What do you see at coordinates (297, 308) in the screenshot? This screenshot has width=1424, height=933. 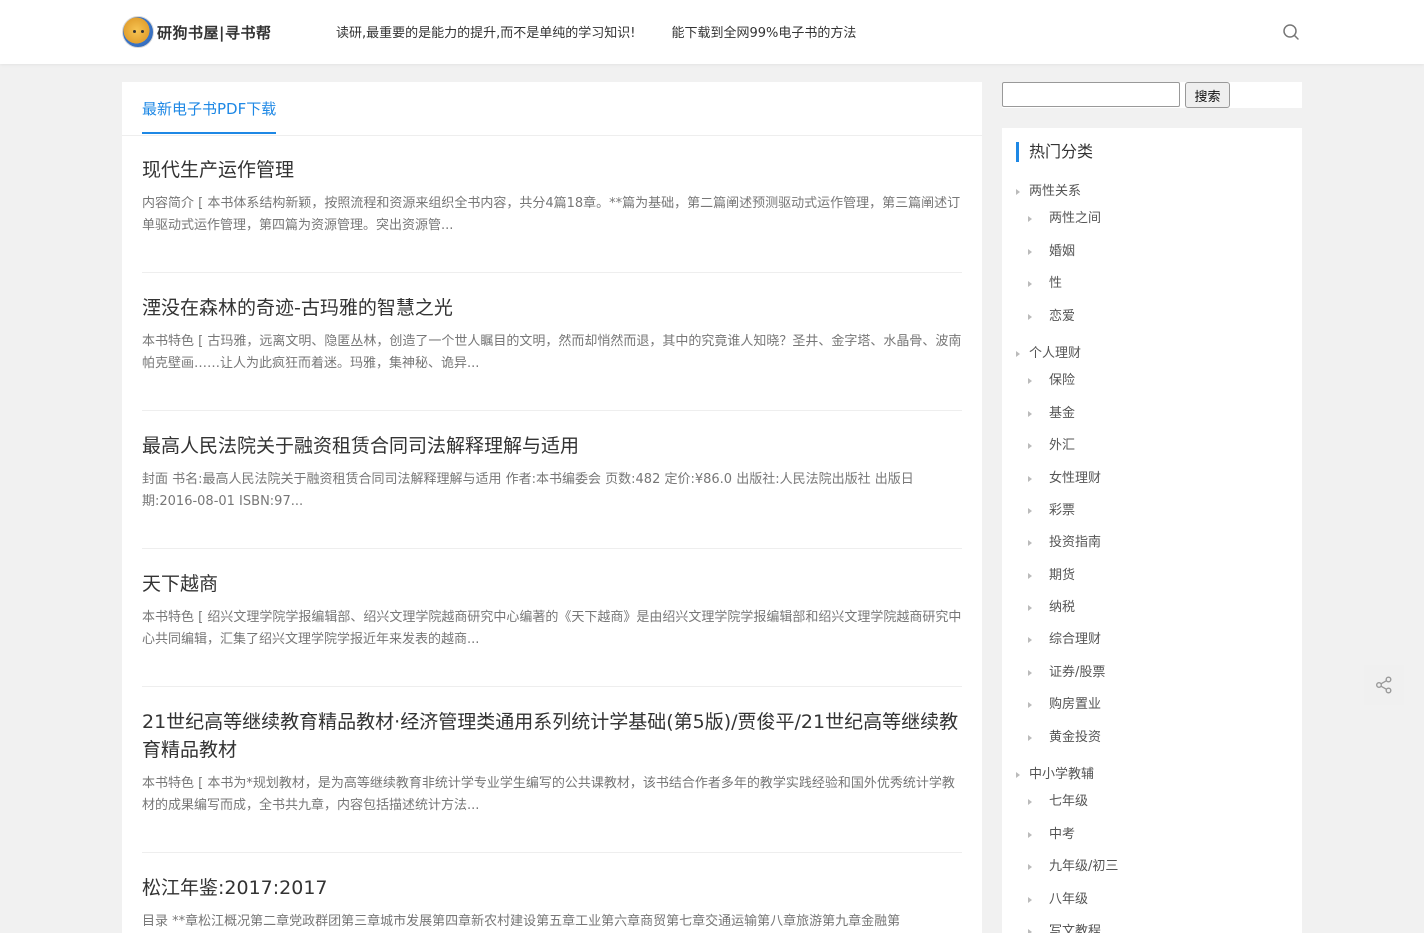 I see `post-title: 湮没在森林的奇迹-古玛雅的智慧之光` at bounding box center [297, 308].